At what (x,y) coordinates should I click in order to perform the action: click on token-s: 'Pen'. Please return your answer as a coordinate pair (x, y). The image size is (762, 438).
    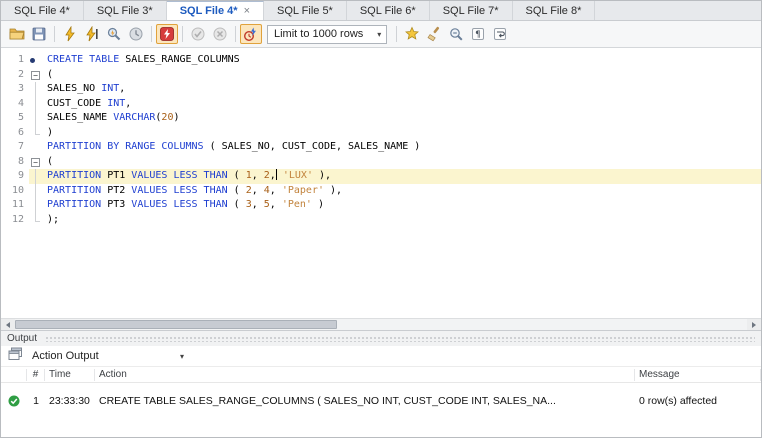
    Looking at the image, I should click on (296, 204).